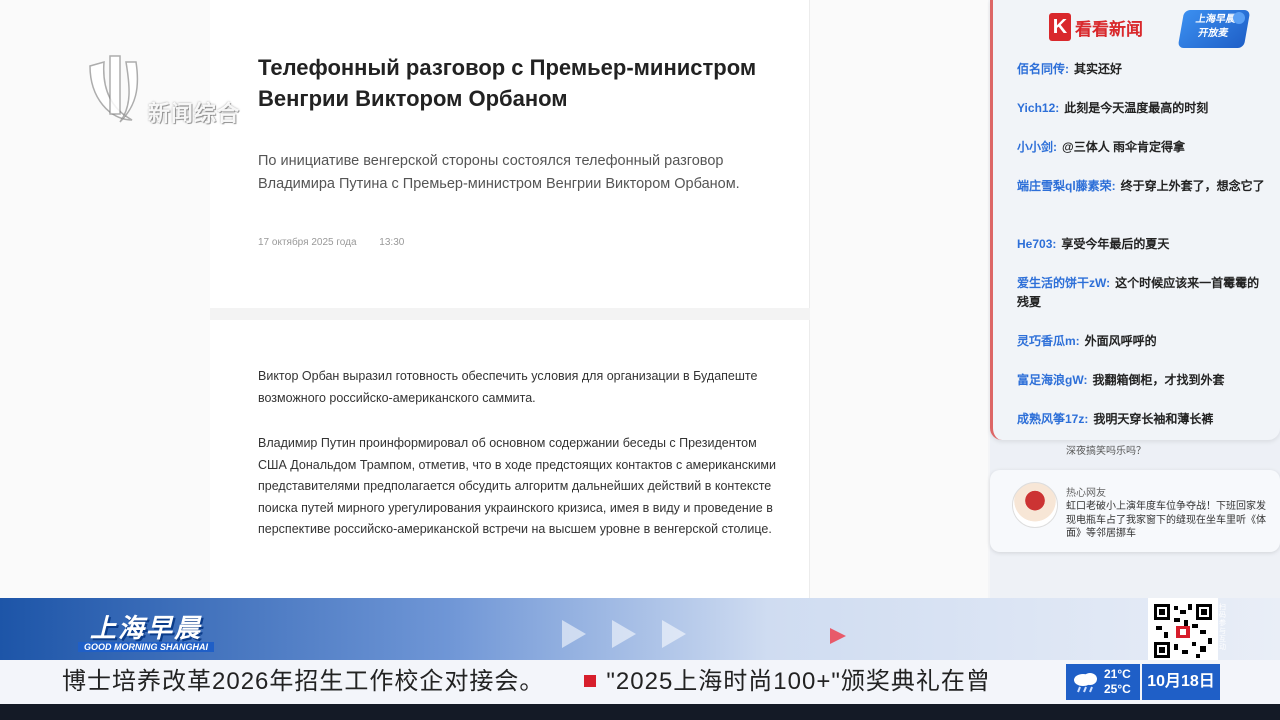 This screenshot has width=1280, height=720. I want to click on comment-item: 端庄雪梨ql藤素荣: 终于穿上外套了，想念它了, so click(1142, 186).